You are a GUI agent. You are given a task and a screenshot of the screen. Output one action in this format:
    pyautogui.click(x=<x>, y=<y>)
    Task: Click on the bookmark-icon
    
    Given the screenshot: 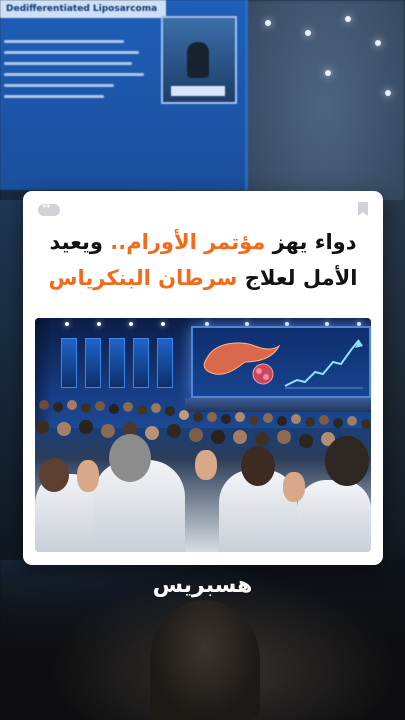 What is the action you would take?
    pyautogui.click(x=363, y=209)
    